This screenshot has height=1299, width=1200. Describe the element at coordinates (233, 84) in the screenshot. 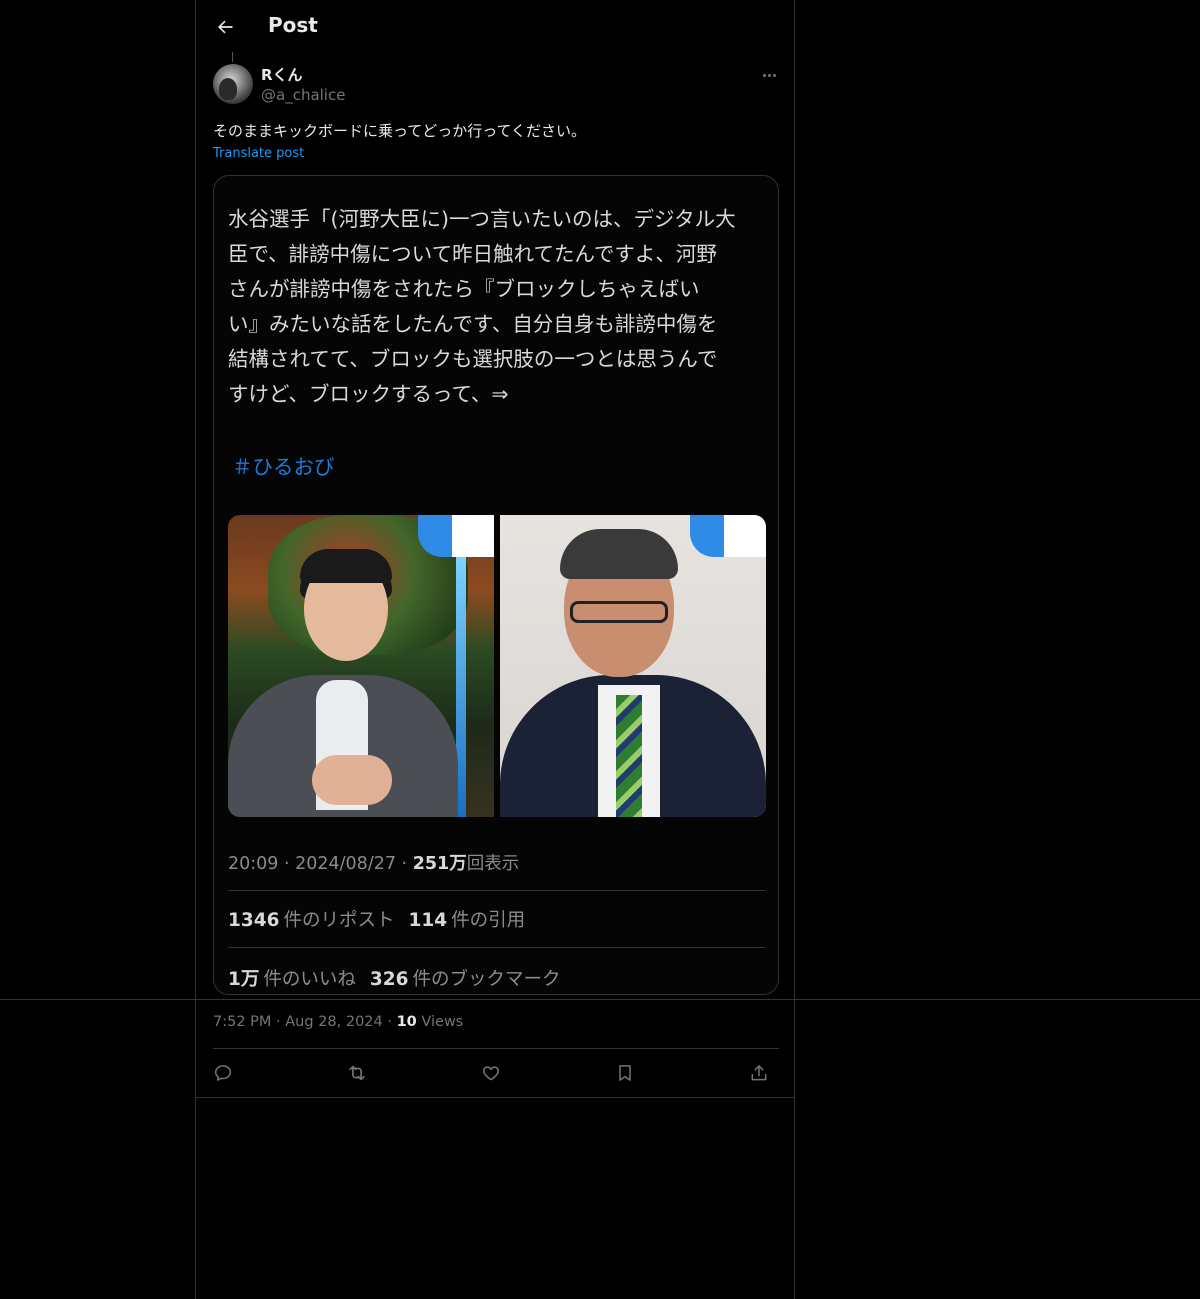

I see `avatar` at that location.